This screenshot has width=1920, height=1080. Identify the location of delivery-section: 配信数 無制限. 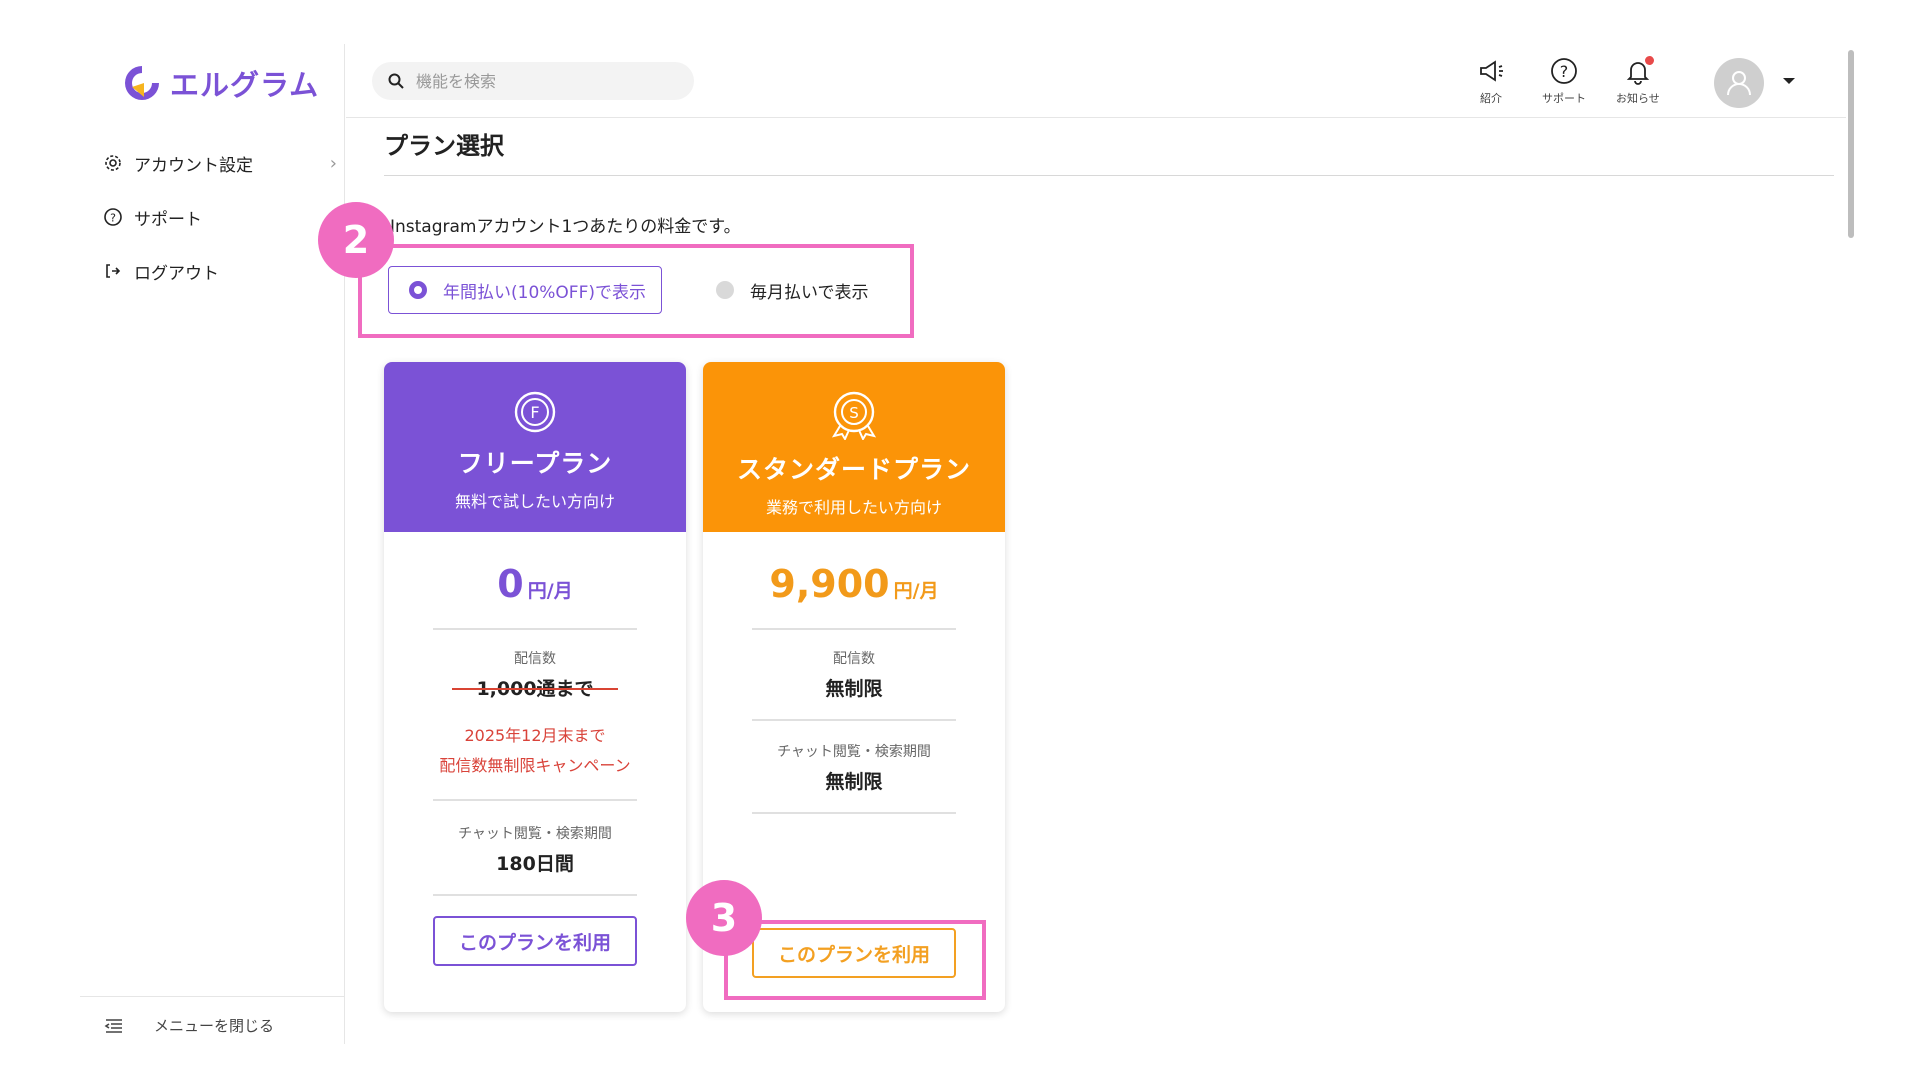
(854, 674).